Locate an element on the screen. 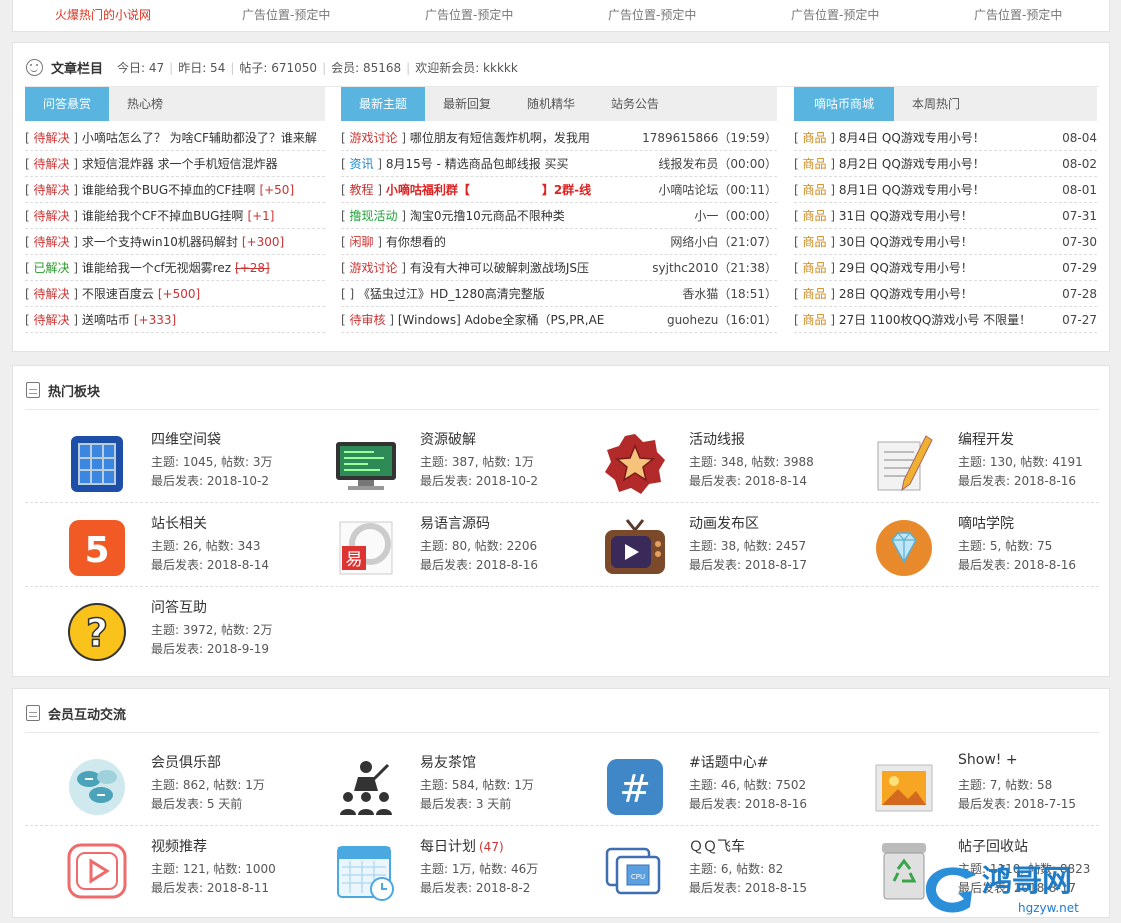 This screenshot has height=923, width=1121. chat-bubbles-icon is located at coordinates (97, 787).